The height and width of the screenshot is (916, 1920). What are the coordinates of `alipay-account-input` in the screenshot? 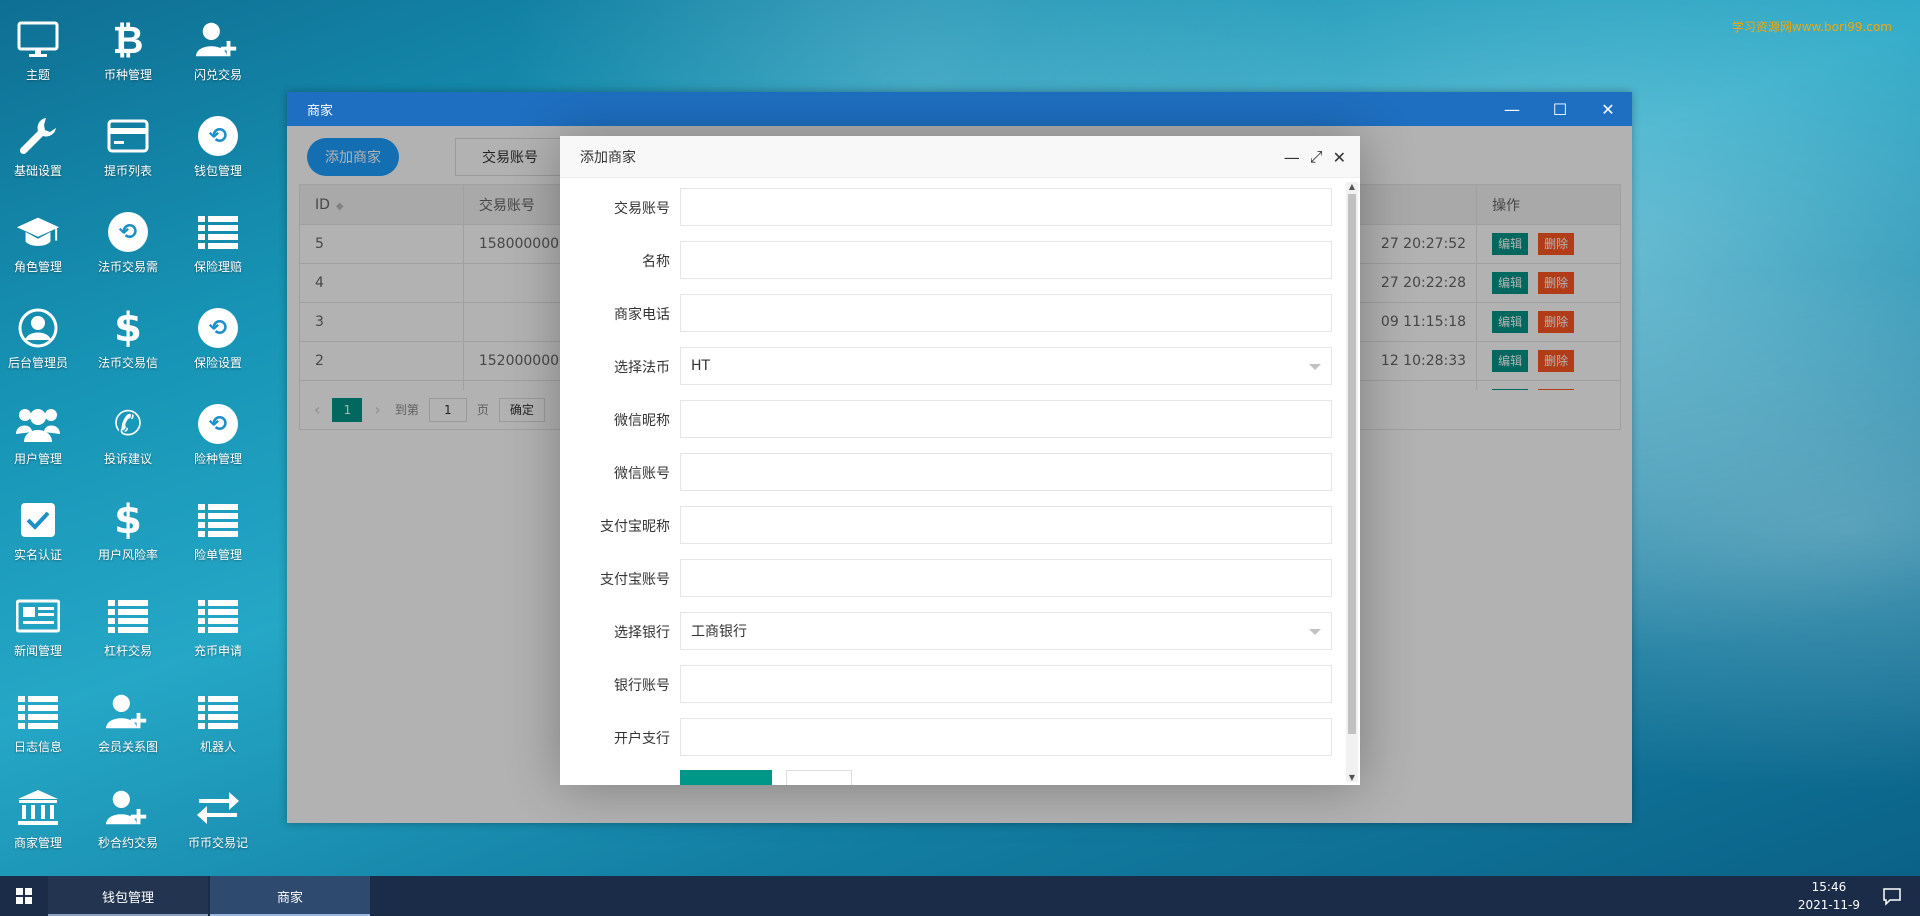 It's located at (1006, 578).